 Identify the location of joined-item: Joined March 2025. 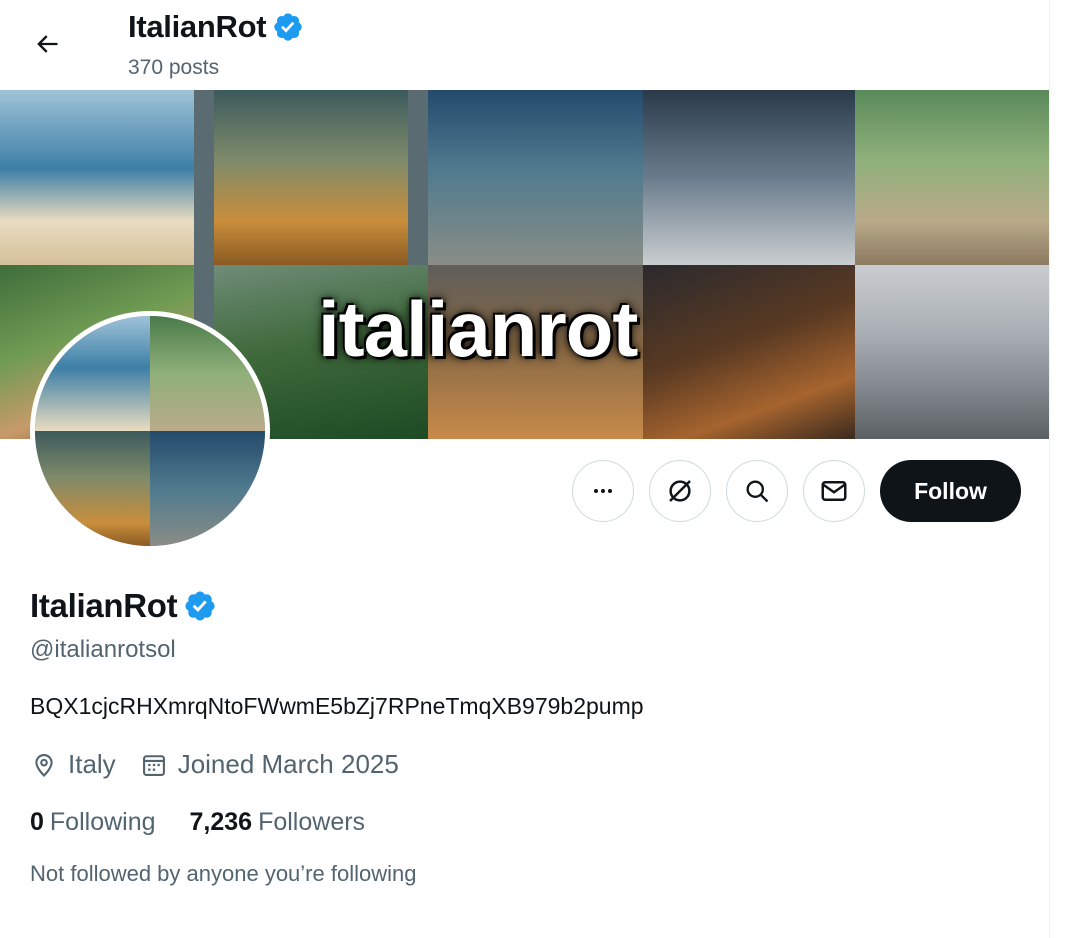
(269, 764).